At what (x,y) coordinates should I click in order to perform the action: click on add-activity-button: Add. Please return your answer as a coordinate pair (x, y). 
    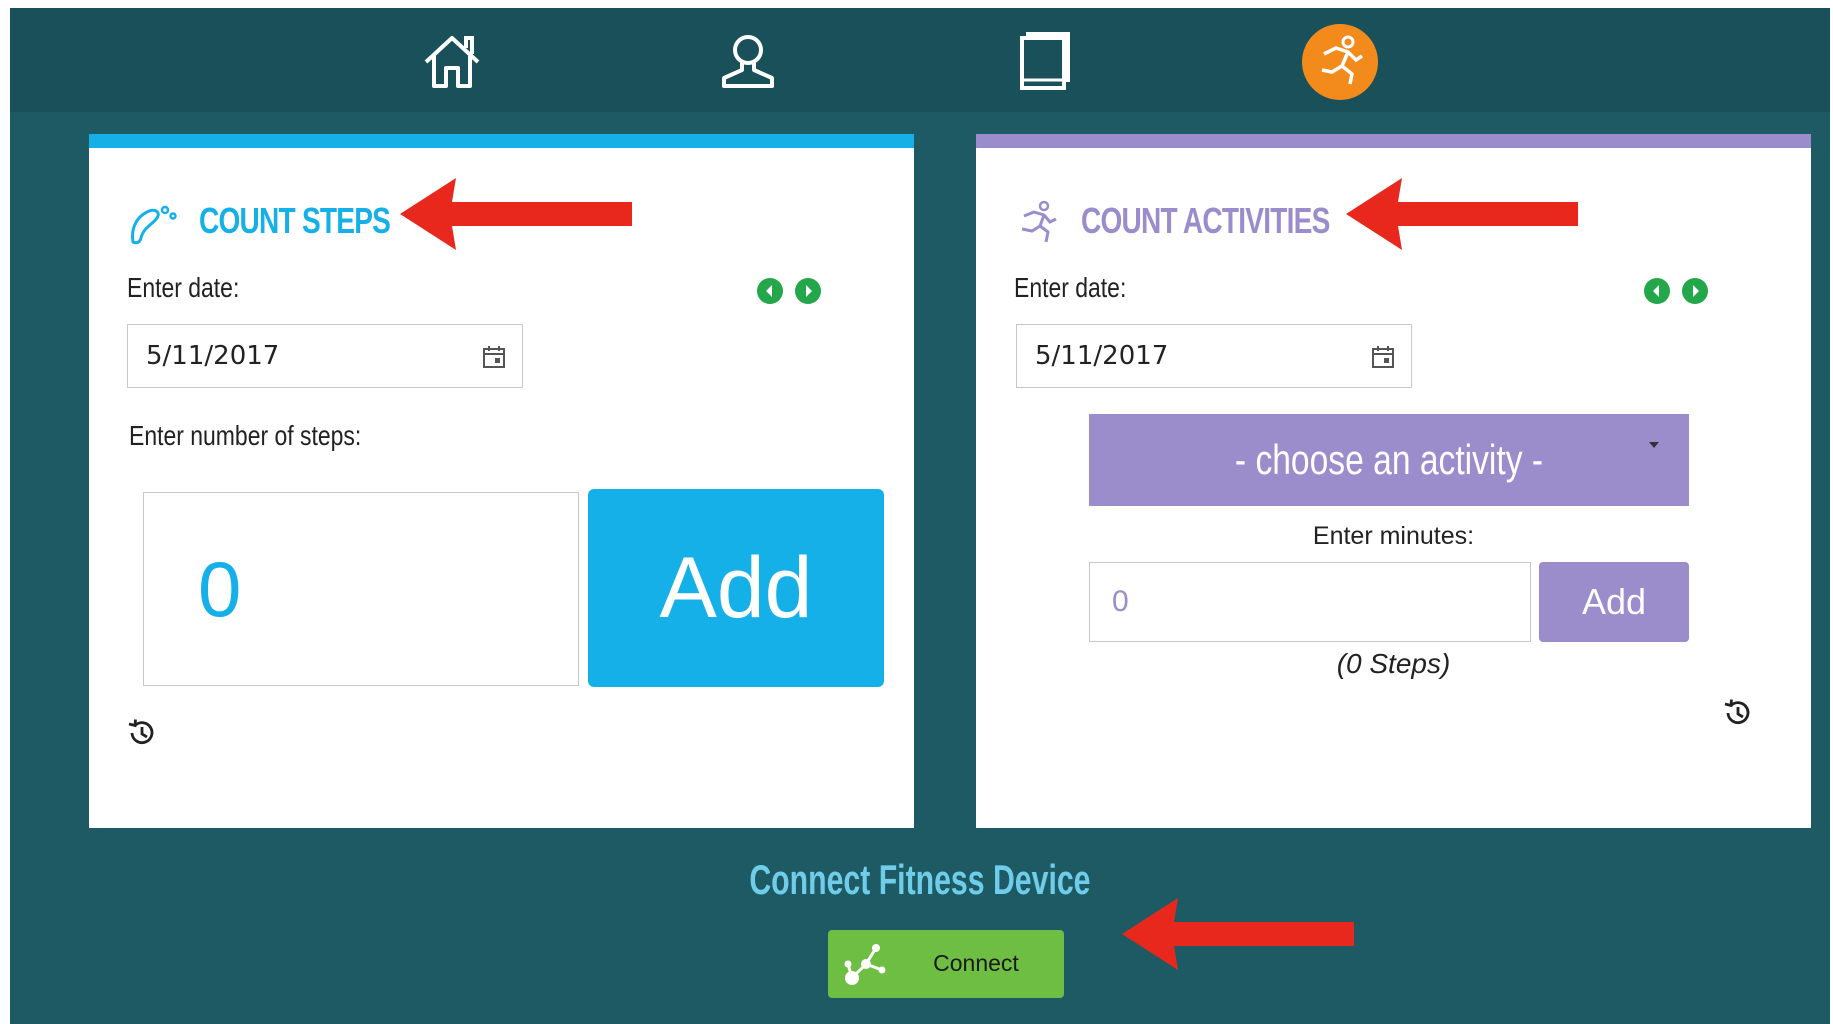
    Looking at the image, I should click on (1614, 602).